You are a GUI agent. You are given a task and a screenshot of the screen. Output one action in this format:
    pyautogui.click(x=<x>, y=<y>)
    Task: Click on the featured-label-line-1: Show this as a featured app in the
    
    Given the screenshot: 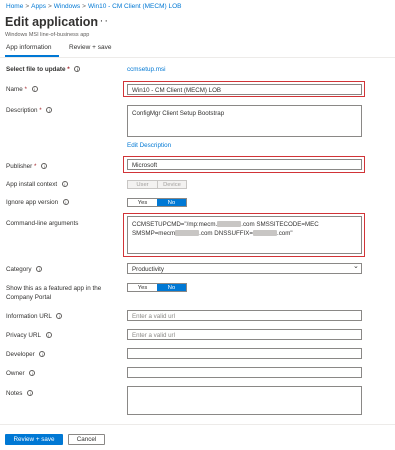 What is the action you would take?
    pyautogui.click(x=53, y=288)
    